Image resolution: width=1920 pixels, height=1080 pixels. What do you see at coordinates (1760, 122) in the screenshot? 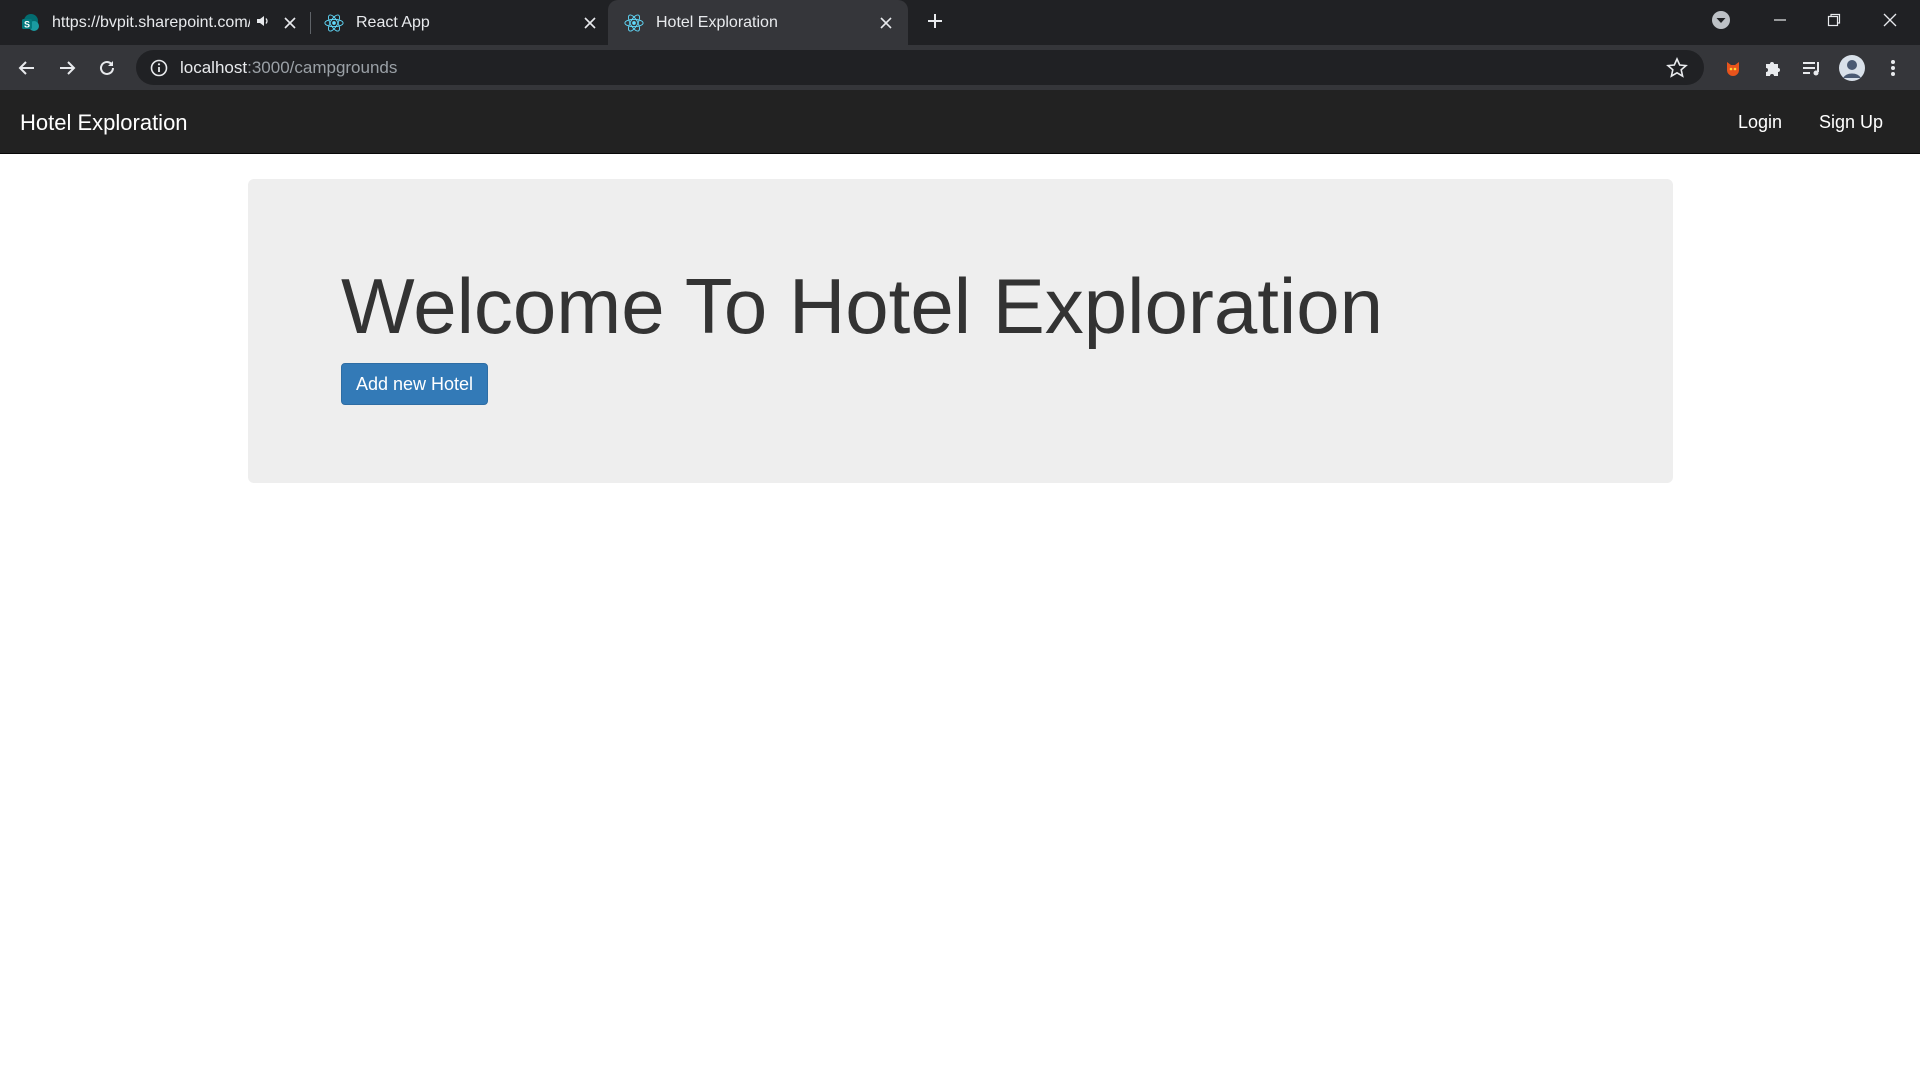
I see `login-link: Login` at bounding box center [1760, 122].